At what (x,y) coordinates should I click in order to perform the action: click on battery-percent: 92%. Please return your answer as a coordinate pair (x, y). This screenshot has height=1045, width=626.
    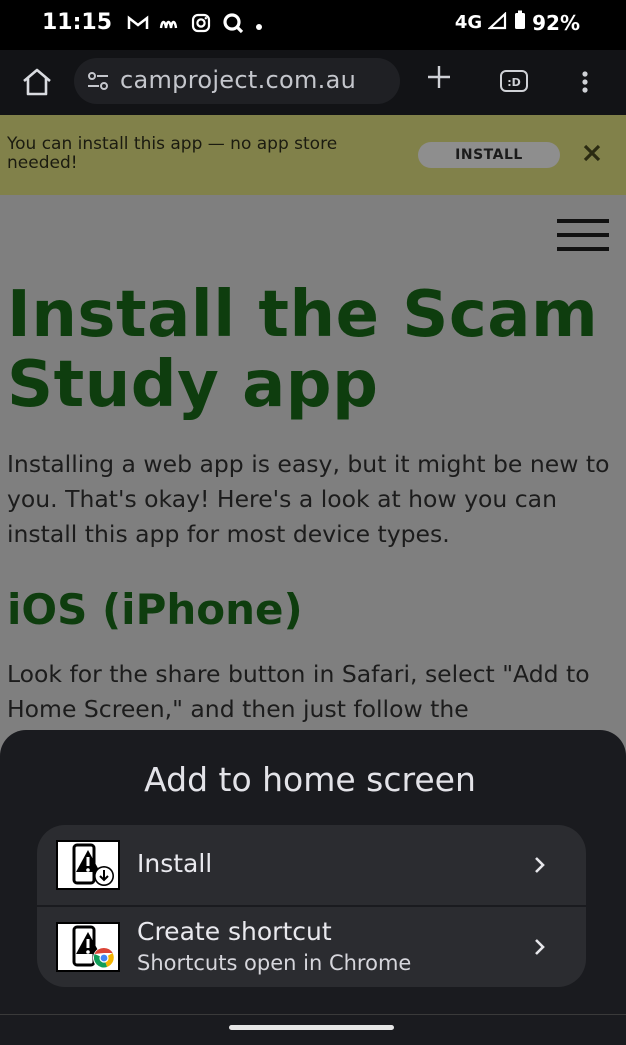
    Looking at the image, I should click on (556, 22).